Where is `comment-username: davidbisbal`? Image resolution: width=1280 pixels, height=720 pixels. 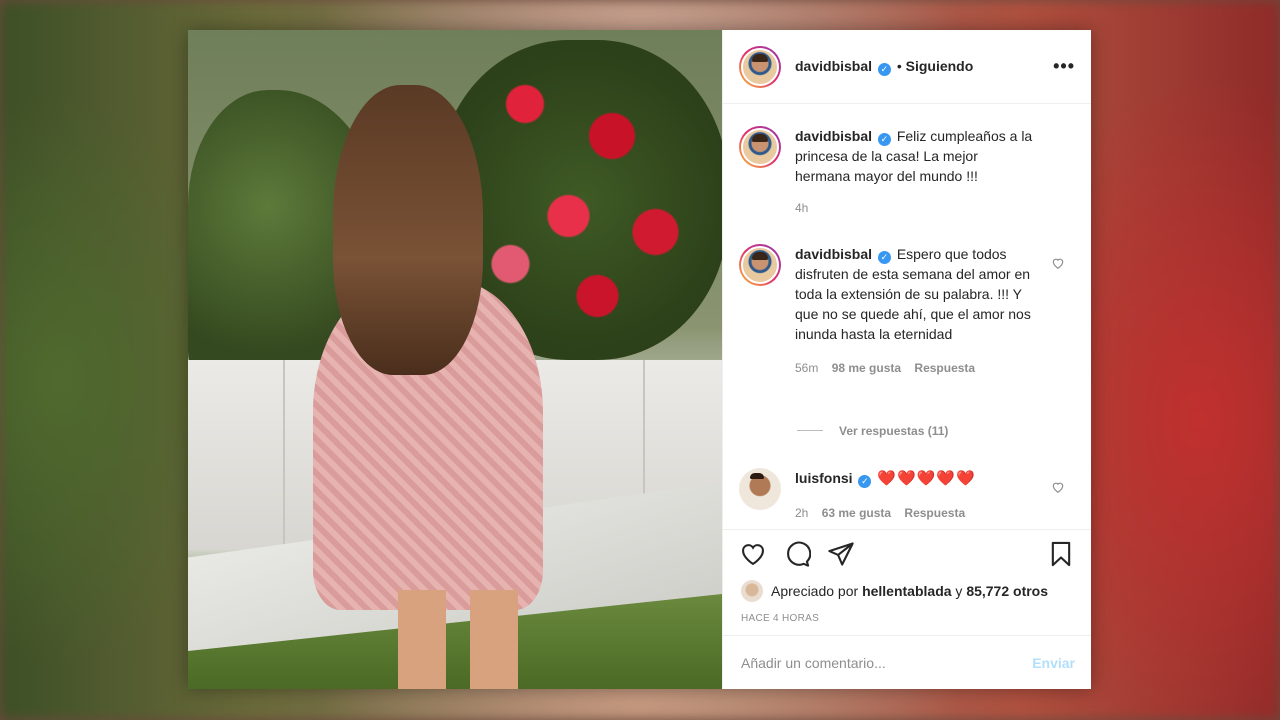 comment-username: davidbisbal is located at coordinates (833, 254).